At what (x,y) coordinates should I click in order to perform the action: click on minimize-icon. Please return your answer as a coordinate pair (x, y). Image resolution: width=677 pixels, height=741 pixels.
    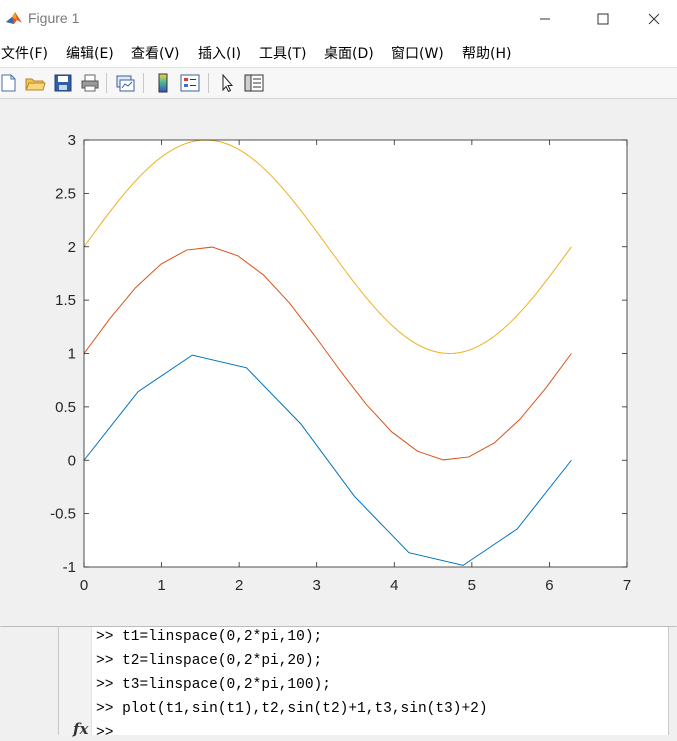
    Looking at the image, I should click on (545, 18).